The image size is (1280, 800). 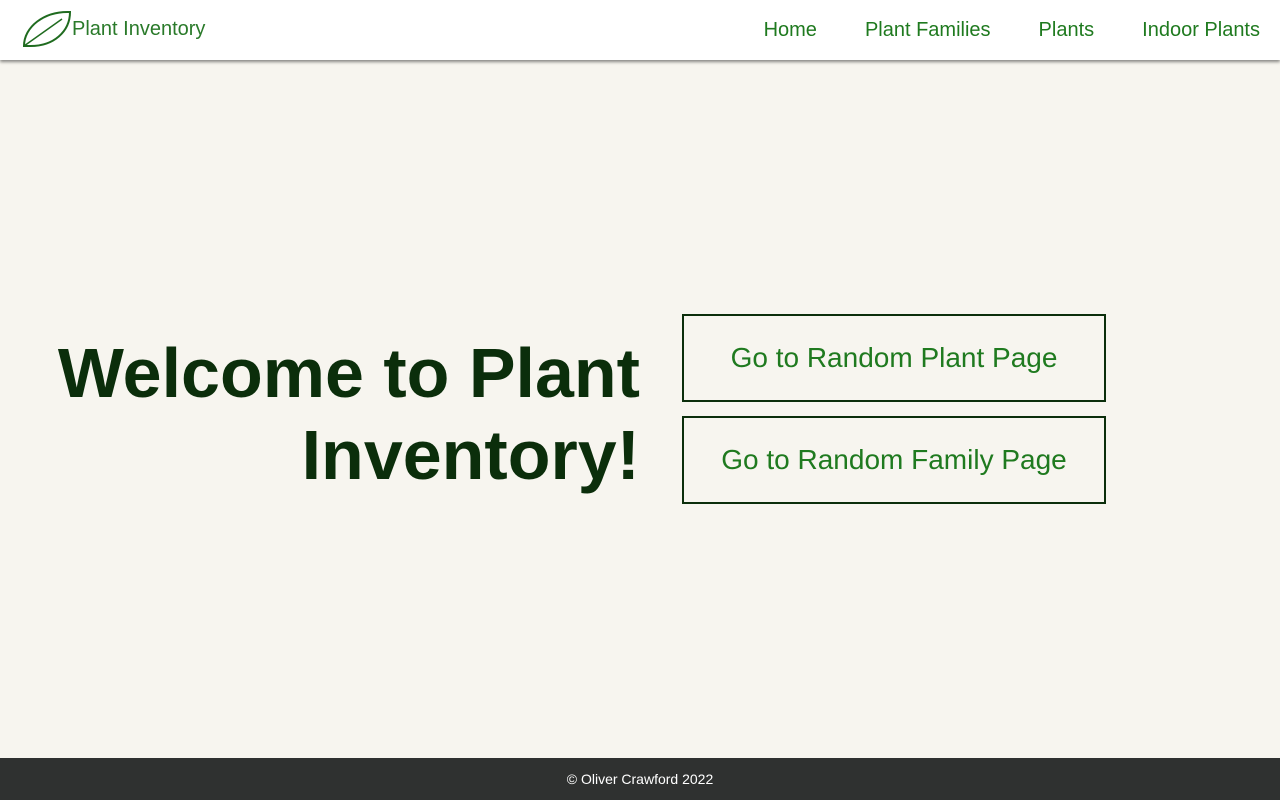 What do you see at coordinates (894, 358) in the screenshot?
I see `random-plant-button: Go to Random Plant Page` at bounding box center [894, 358].